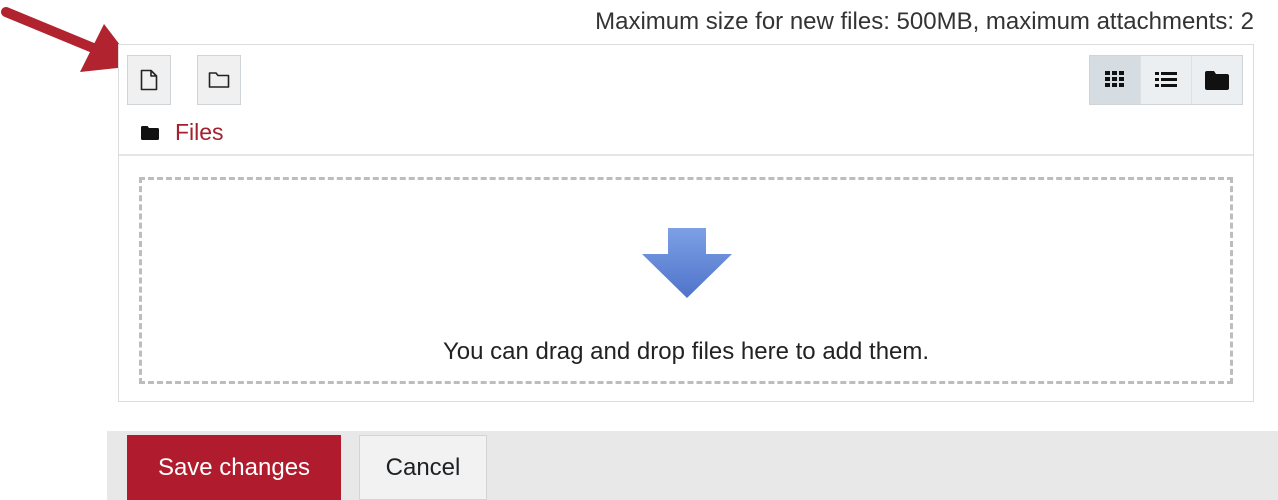 The height and width of the screenshot is (500, 1278). I want to click on tree-view-button, so click(1216, 80).